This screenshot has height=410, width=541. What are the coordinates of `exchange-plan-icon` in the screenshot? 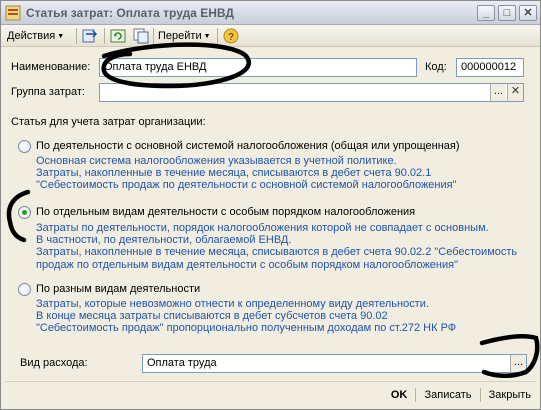 It's located at (90, 36).